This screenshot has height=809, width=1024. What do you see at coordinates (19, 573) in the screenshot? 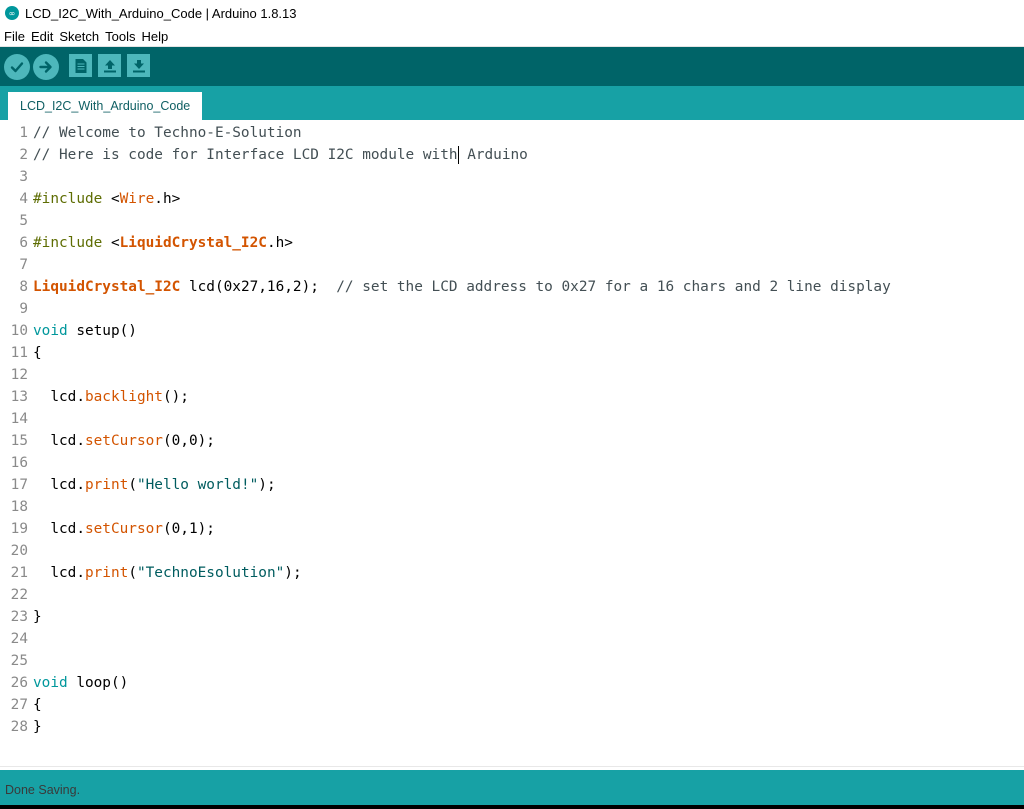
I see `line-number: 21` at bounding box center [19, 573].